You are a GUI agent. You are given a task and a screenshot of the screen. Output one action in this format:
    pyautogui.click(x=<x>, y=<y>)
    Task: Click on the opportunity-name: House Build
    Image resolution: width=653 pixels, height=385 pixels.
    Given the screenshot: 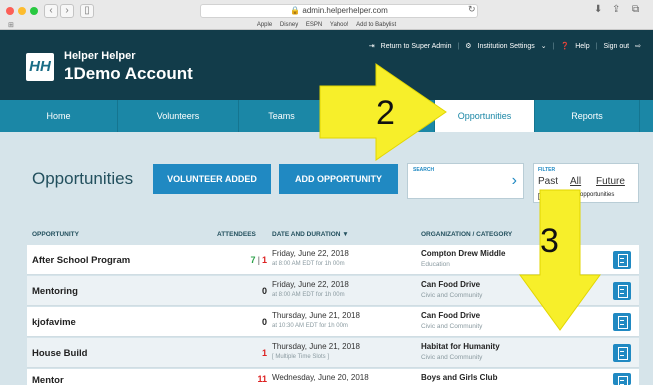 What is the action you would take?
    pyautogui.click(x=59, y=353)
    